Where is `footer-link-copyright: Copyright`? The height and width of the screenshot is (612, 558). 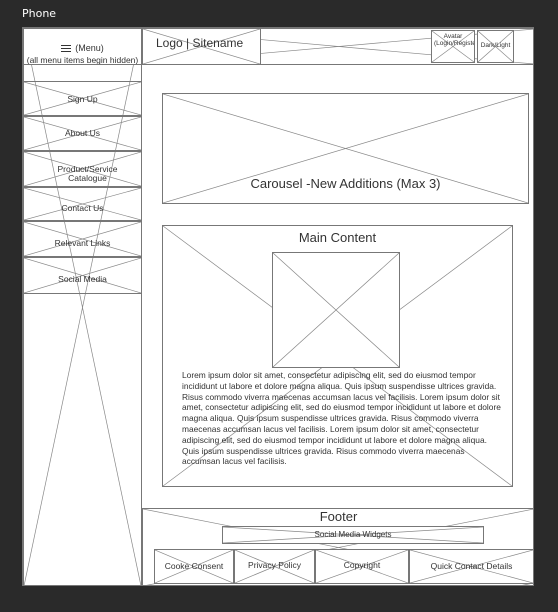 footer-link-copyright: Copyright is located at coordinates (362, 566).